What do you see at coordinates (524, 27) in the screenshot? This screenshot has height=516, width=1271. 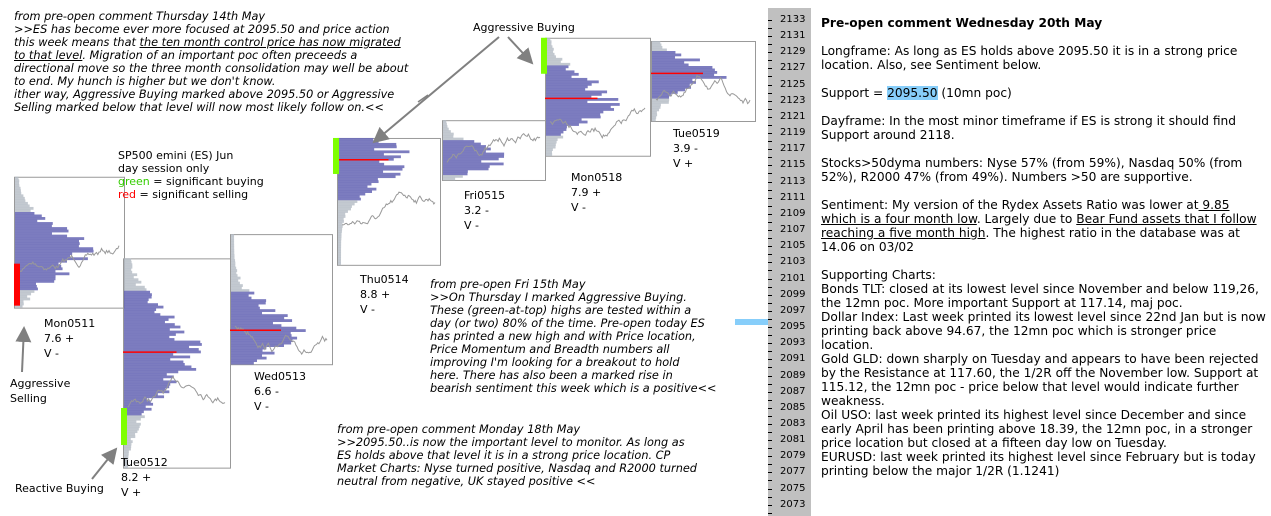 I see `annotation-aggressive-buying: Aggressive Buying` at bounding box center [524, 27].